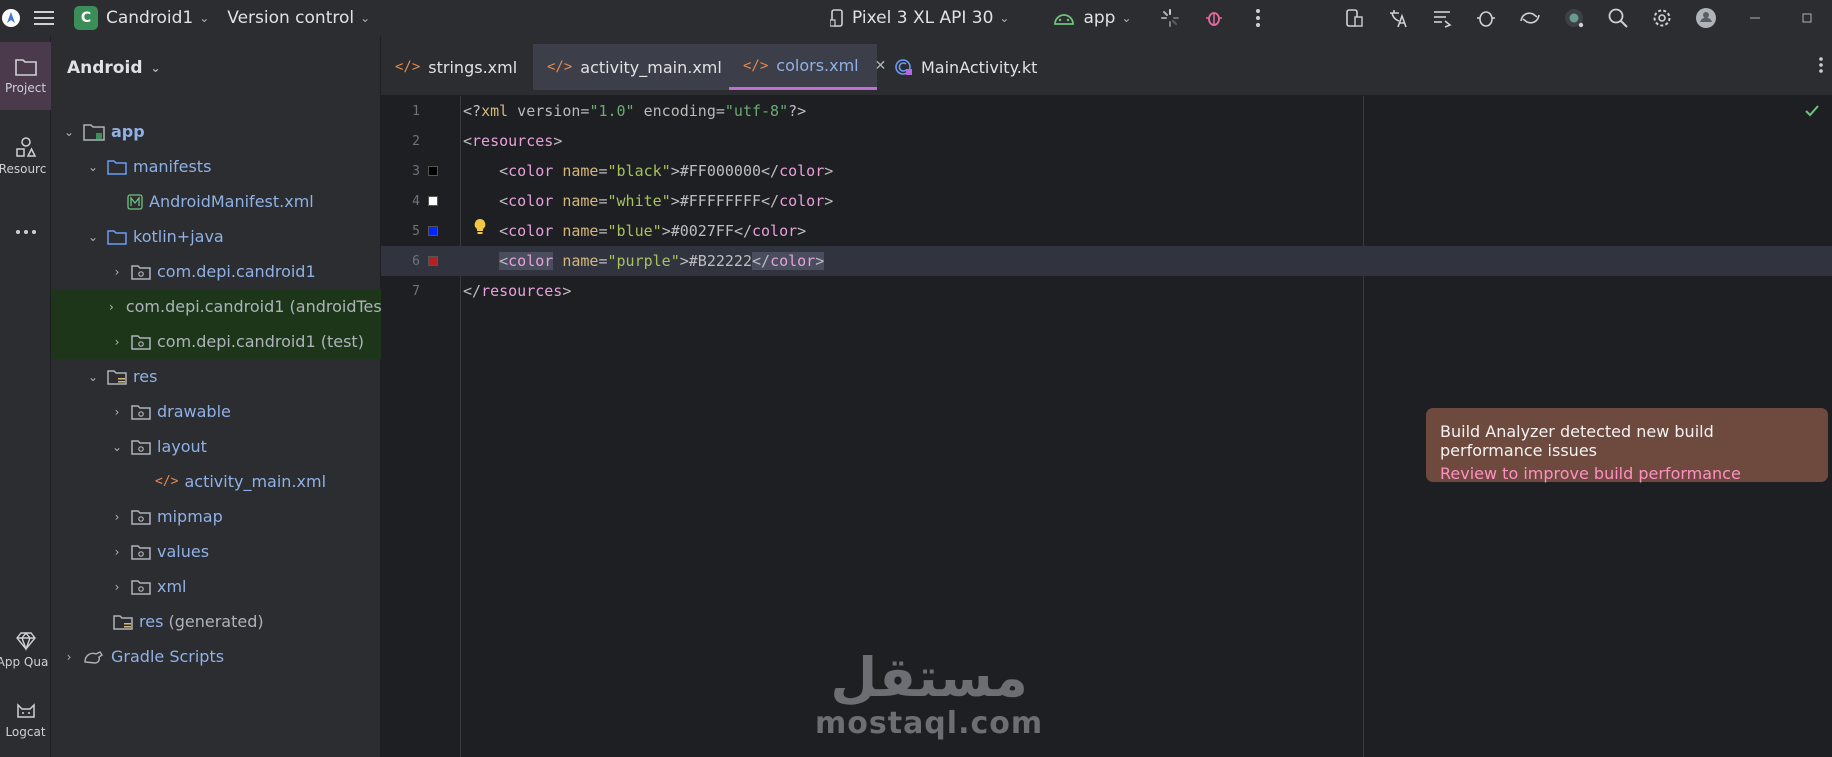 This screenshot has width=1832, height=757. Describe the element at coordinates (128, 131) in the screenshot. I see `tree-item-label: app` at that location.